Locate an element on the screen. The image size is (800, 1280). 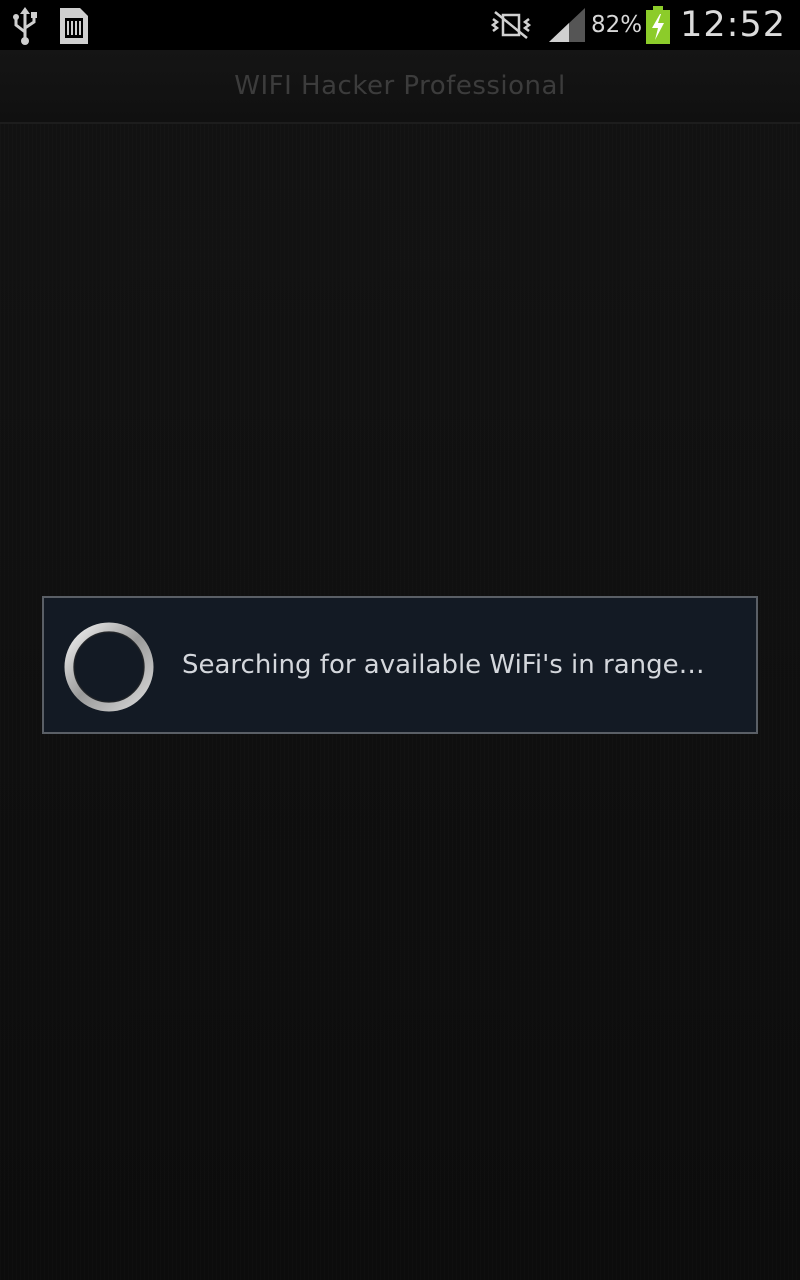
app-title: WIFI Hacker Professional is located at coordinates (400, 86).